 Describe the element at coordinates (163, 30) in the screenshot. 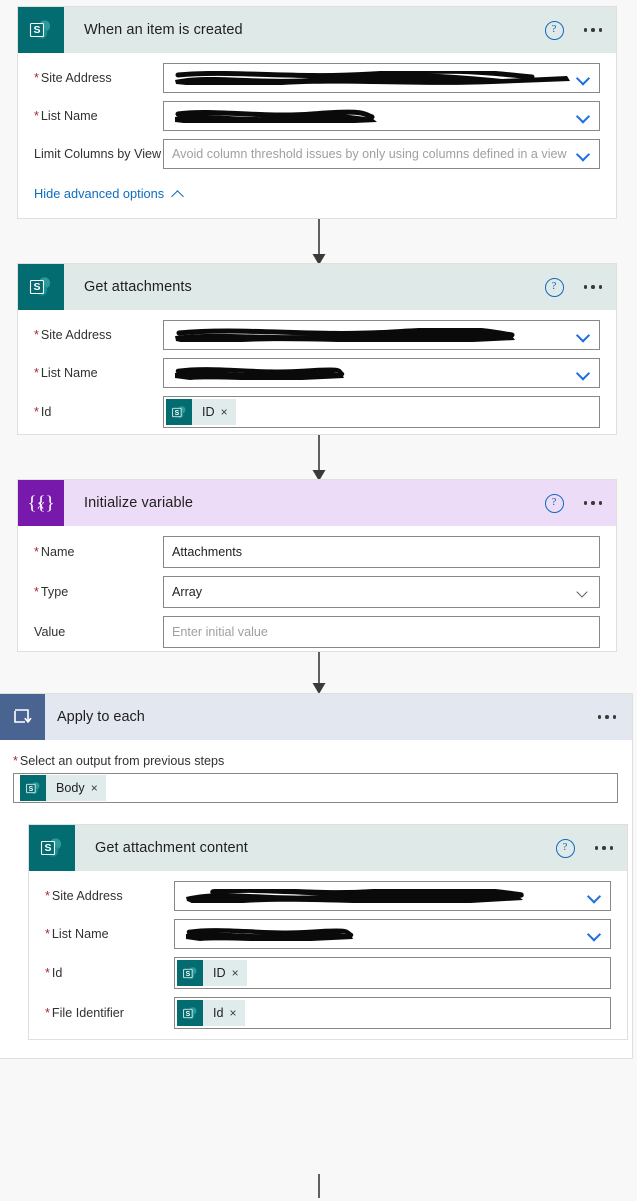

I see `step-title: When an item is created` at that location.